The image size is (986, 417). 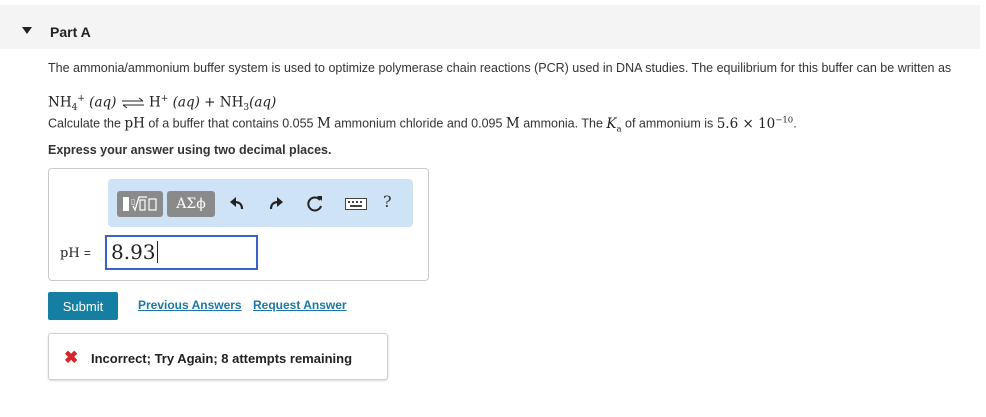 What do you see at coordinates (795, 123) in the screenshot?
I see `question-period: .` at bounding box center [795, 123].